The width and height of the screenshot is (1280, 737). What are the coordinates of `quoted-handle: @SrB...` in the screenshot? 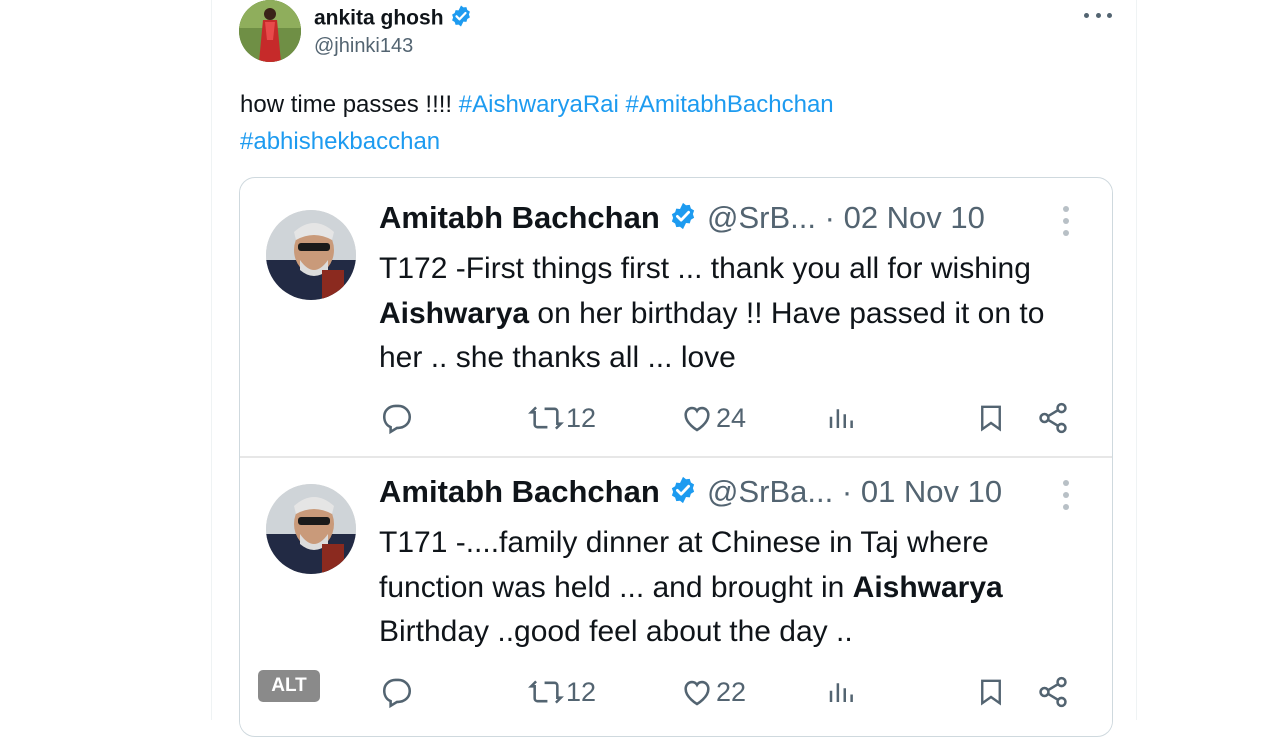 It's located at (762, 217).